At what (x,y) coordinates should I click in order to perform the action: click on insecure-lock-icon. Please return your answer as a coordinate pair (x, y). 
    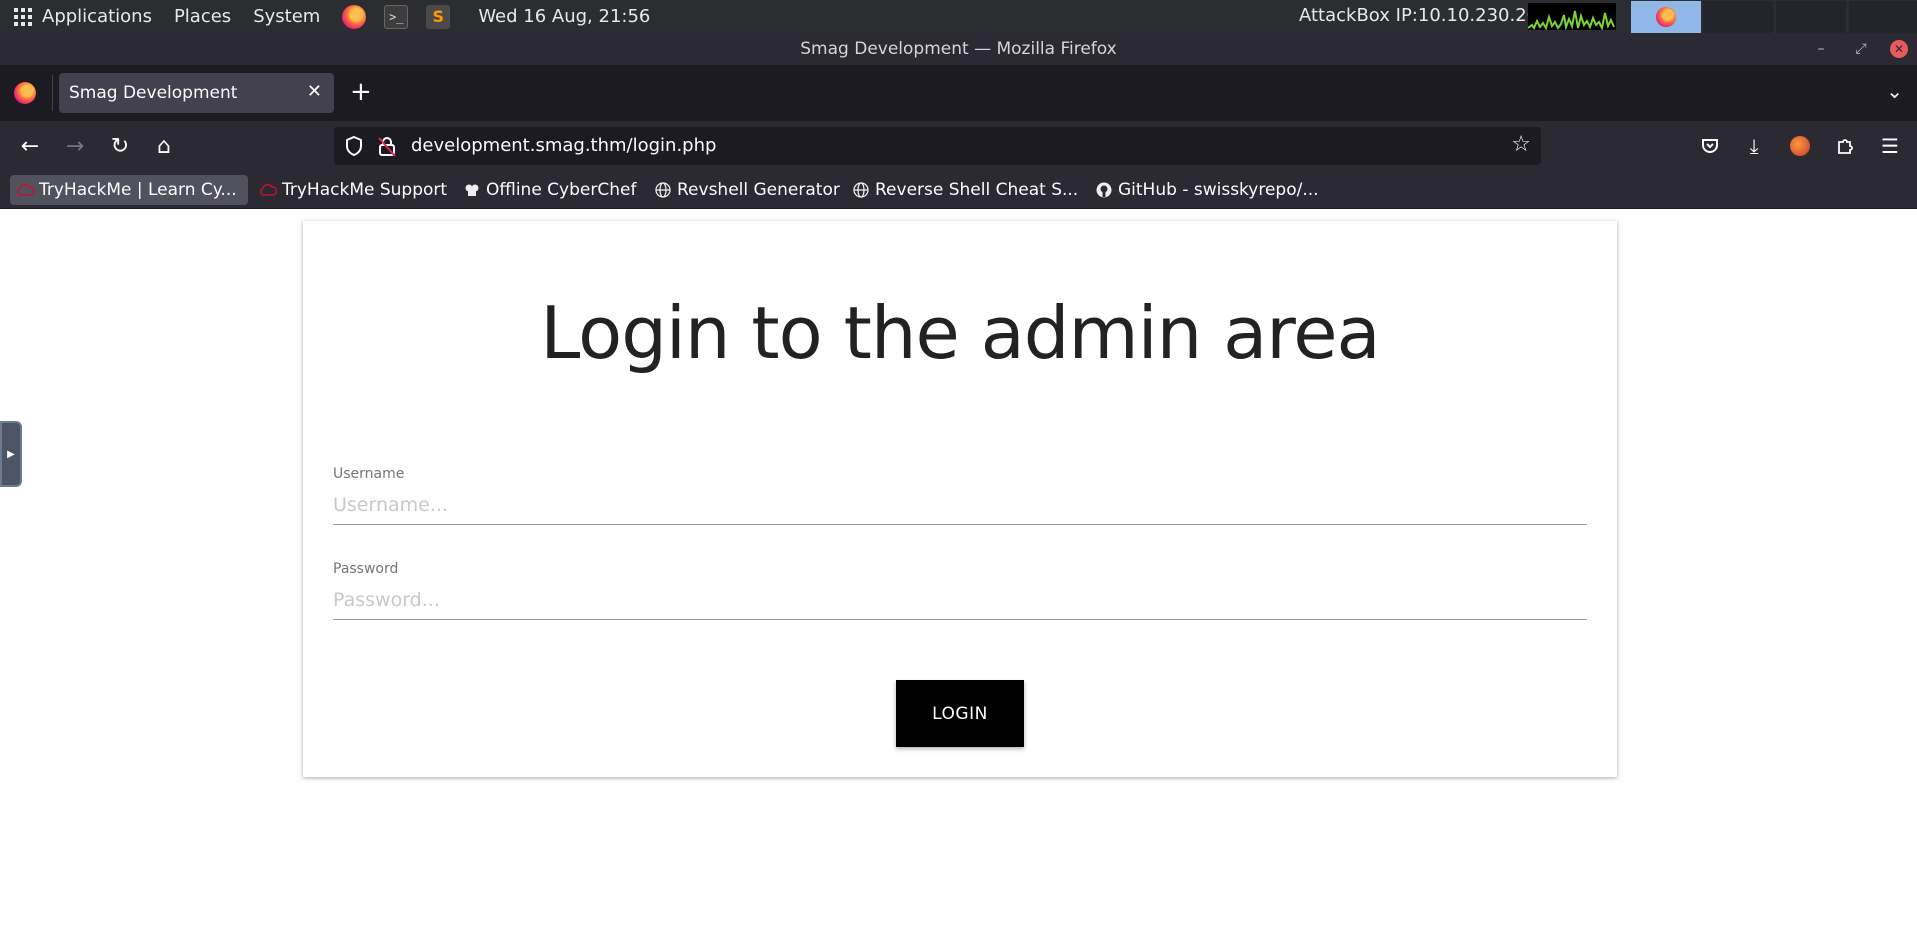
    Looking at the image, I should click on (387, 146).